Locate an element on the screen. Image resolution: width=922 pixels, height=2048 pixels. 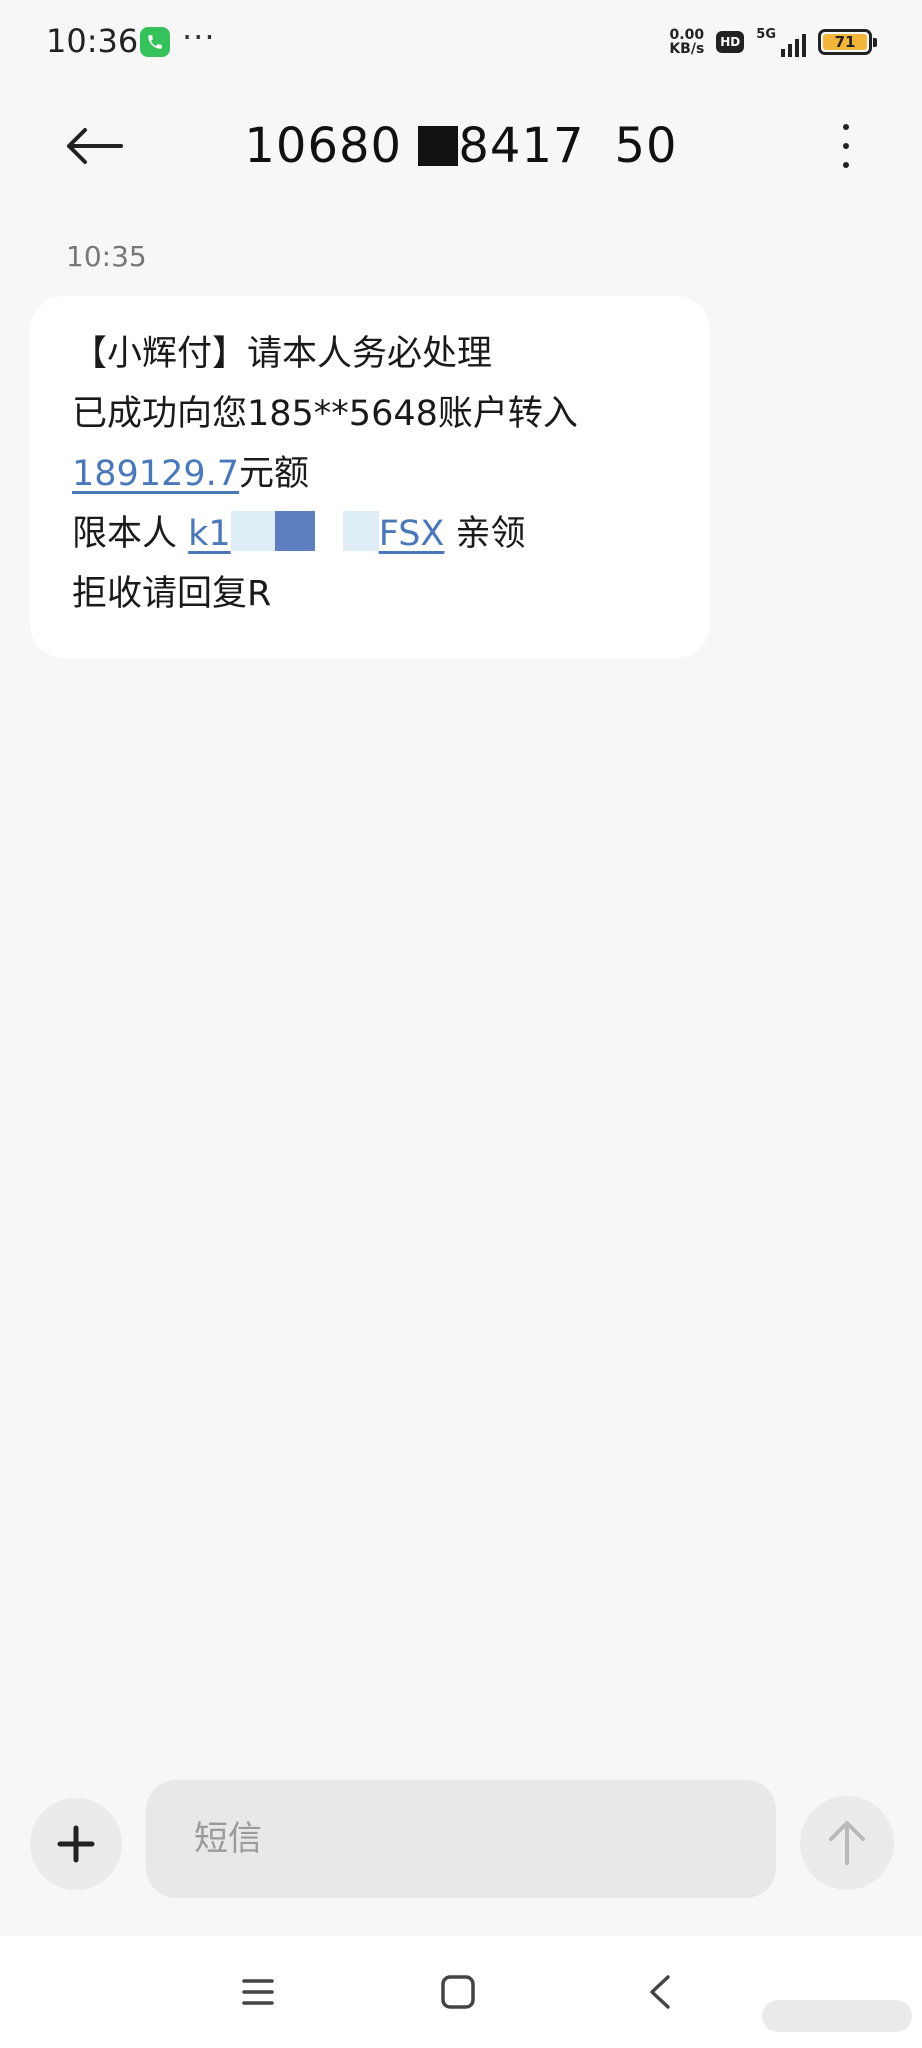
message-input is located at coordinates (461, 1839).